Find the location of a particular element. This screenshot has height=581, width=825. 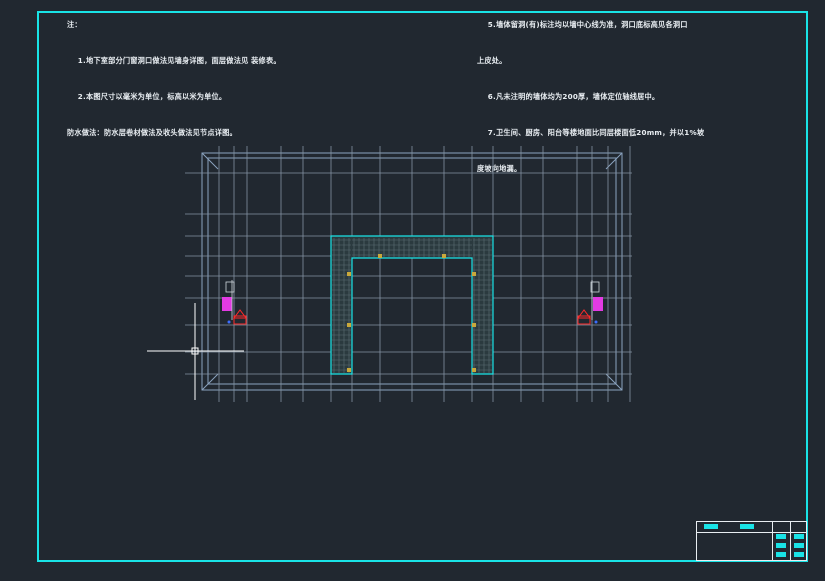

column-markers is located at coordinates (411, 313).